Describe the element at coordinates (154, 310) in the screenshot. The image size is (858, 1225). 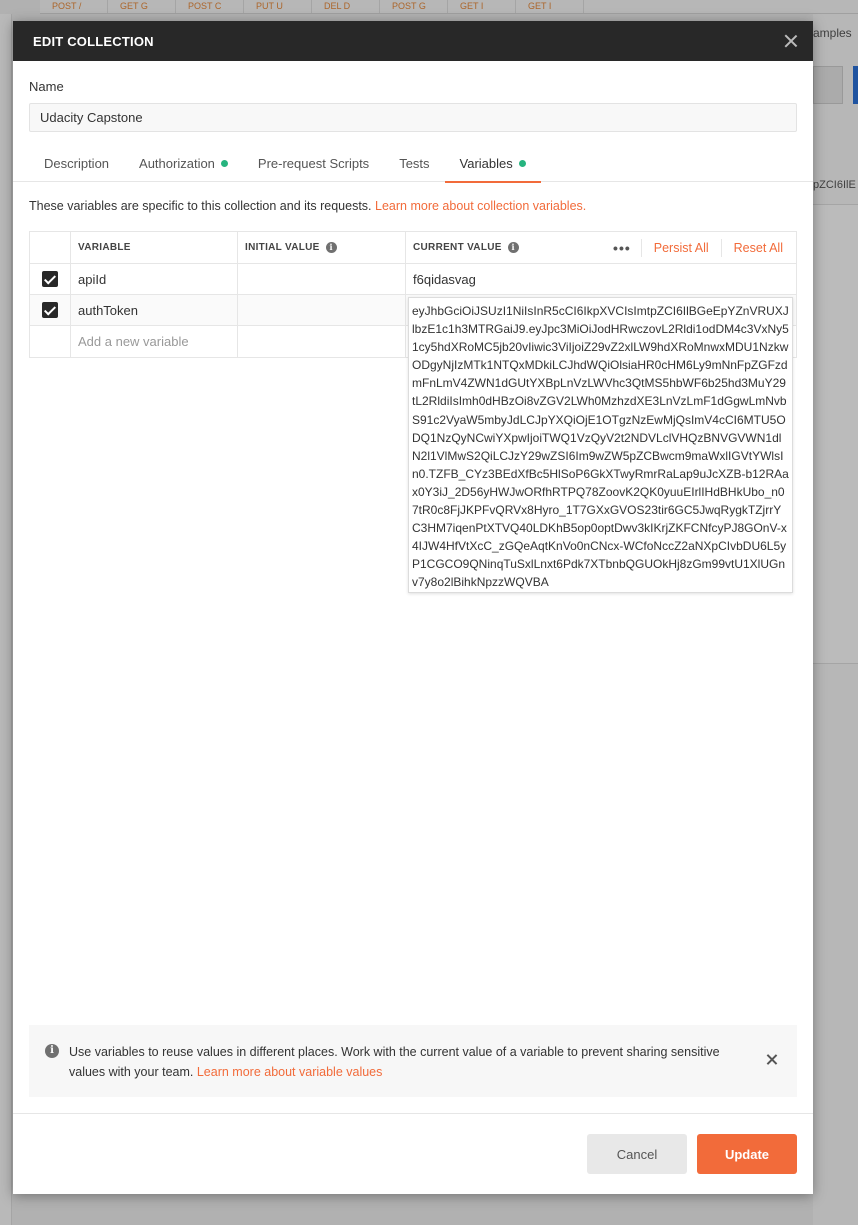
I see `variable-name-cell: authToken` at that location.